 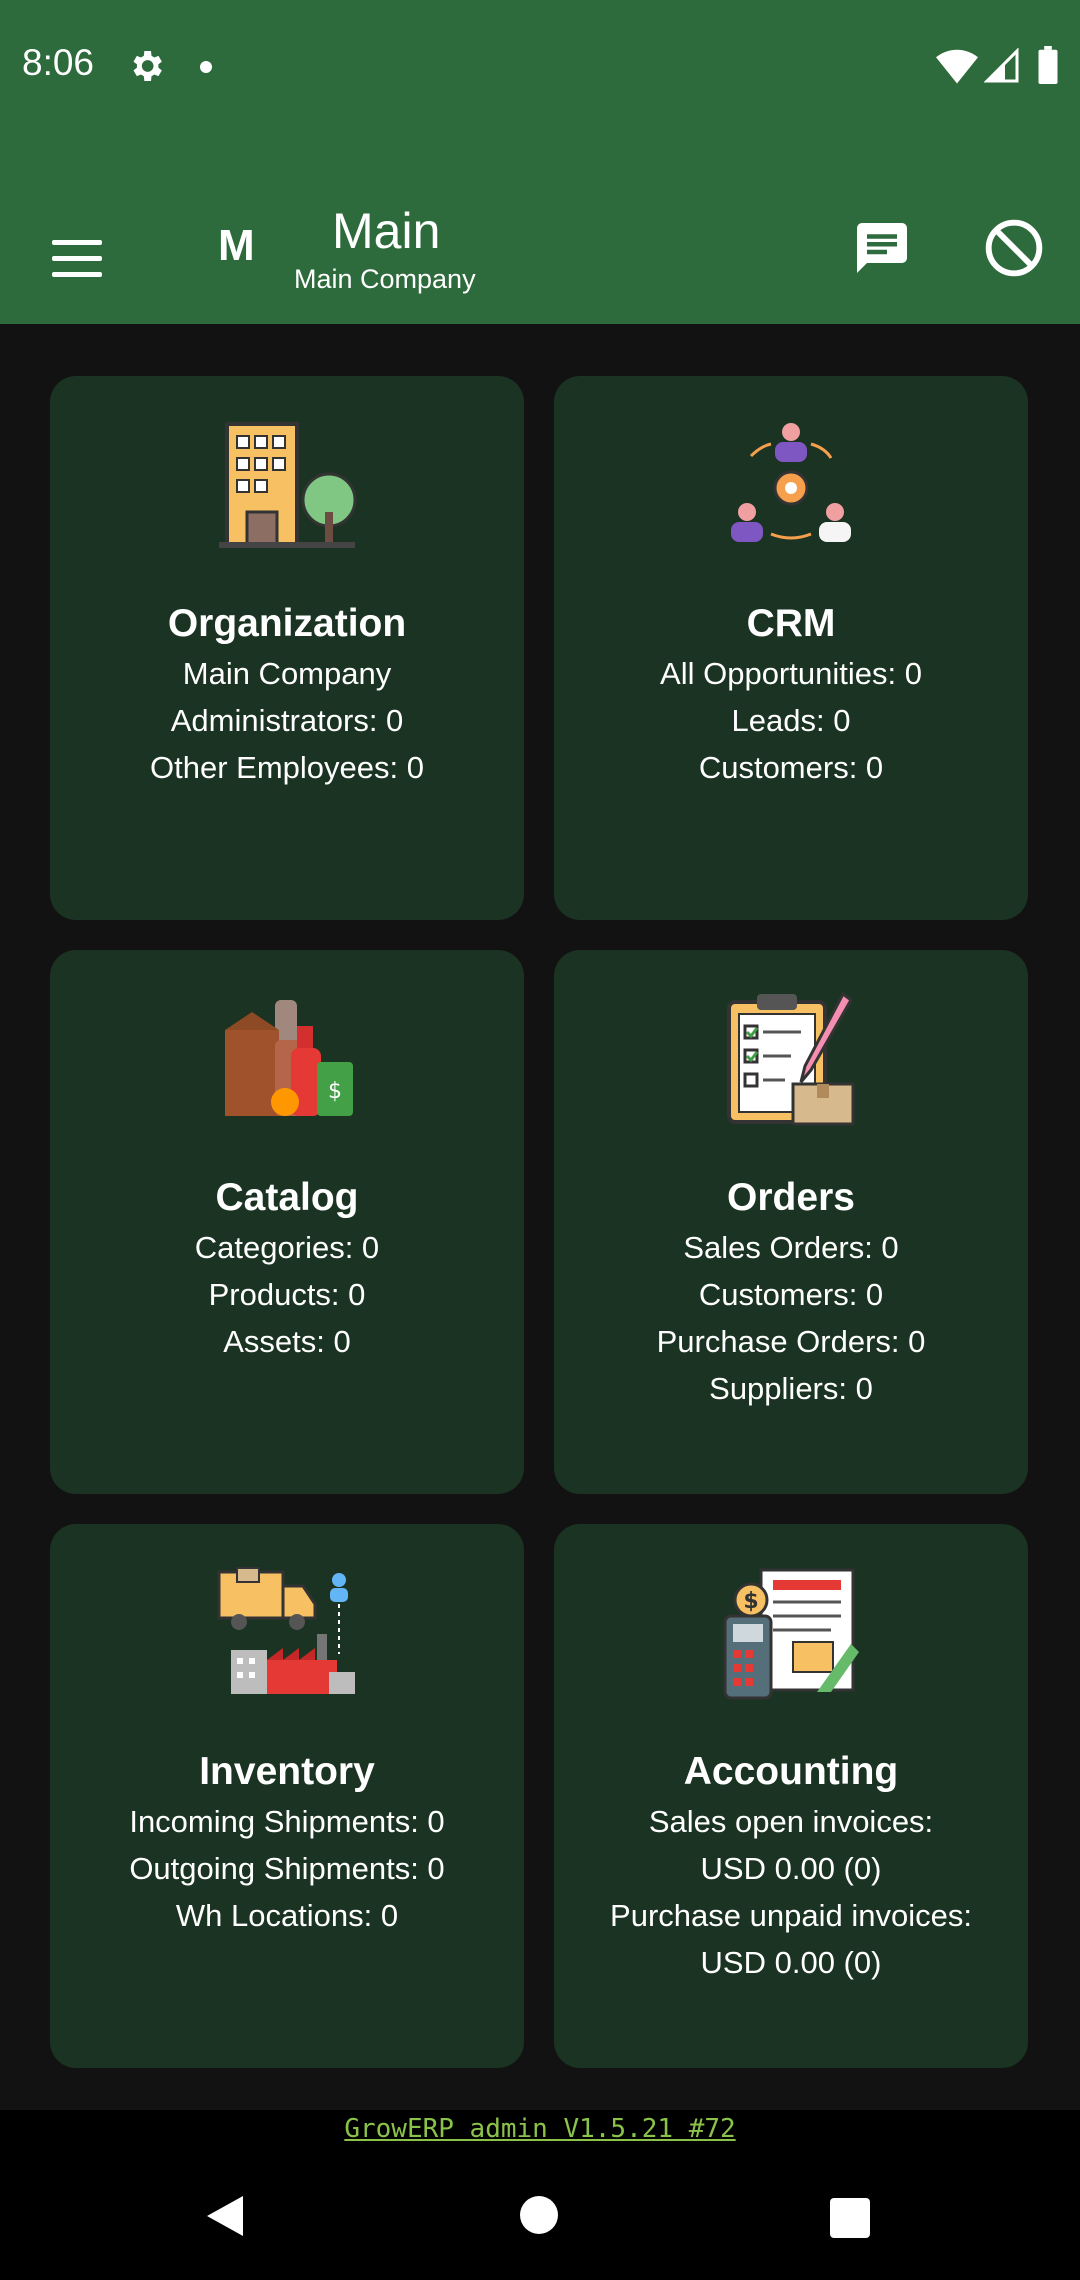 What do you see at coordinates (225, 2216) in the screenshot?
I see `back-icon` at bounding box center [225, 2216].